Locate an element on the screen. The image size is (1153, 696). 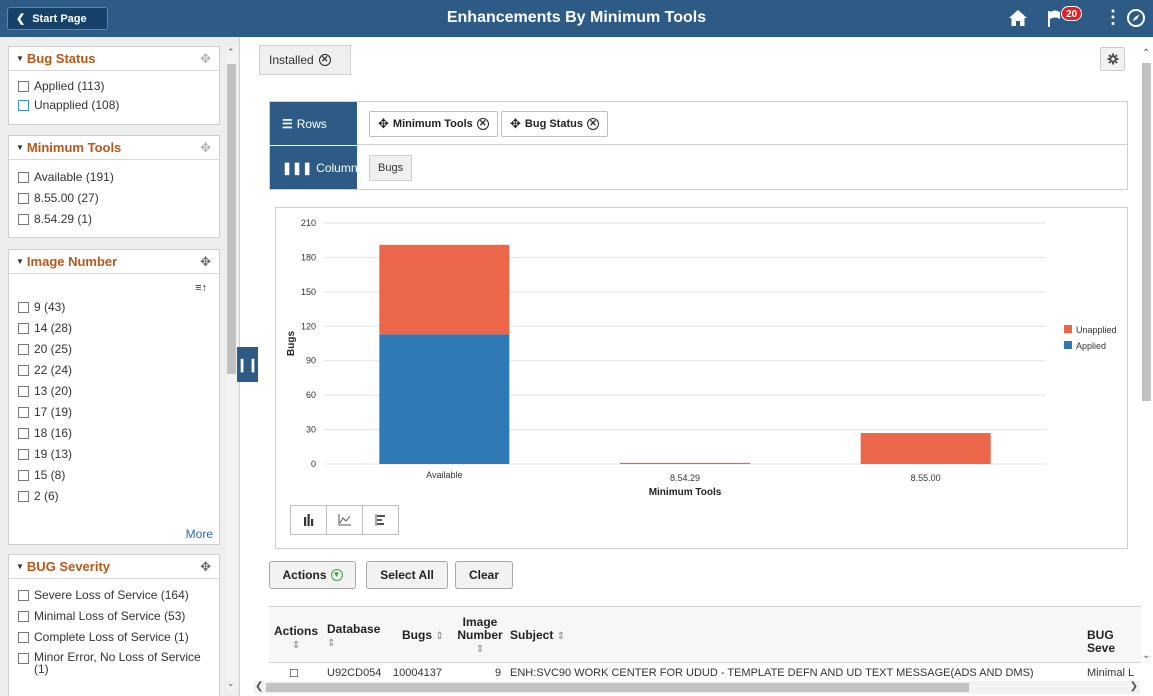
scroll-right-icon: ❯ is located at coordinates (1134, 686).